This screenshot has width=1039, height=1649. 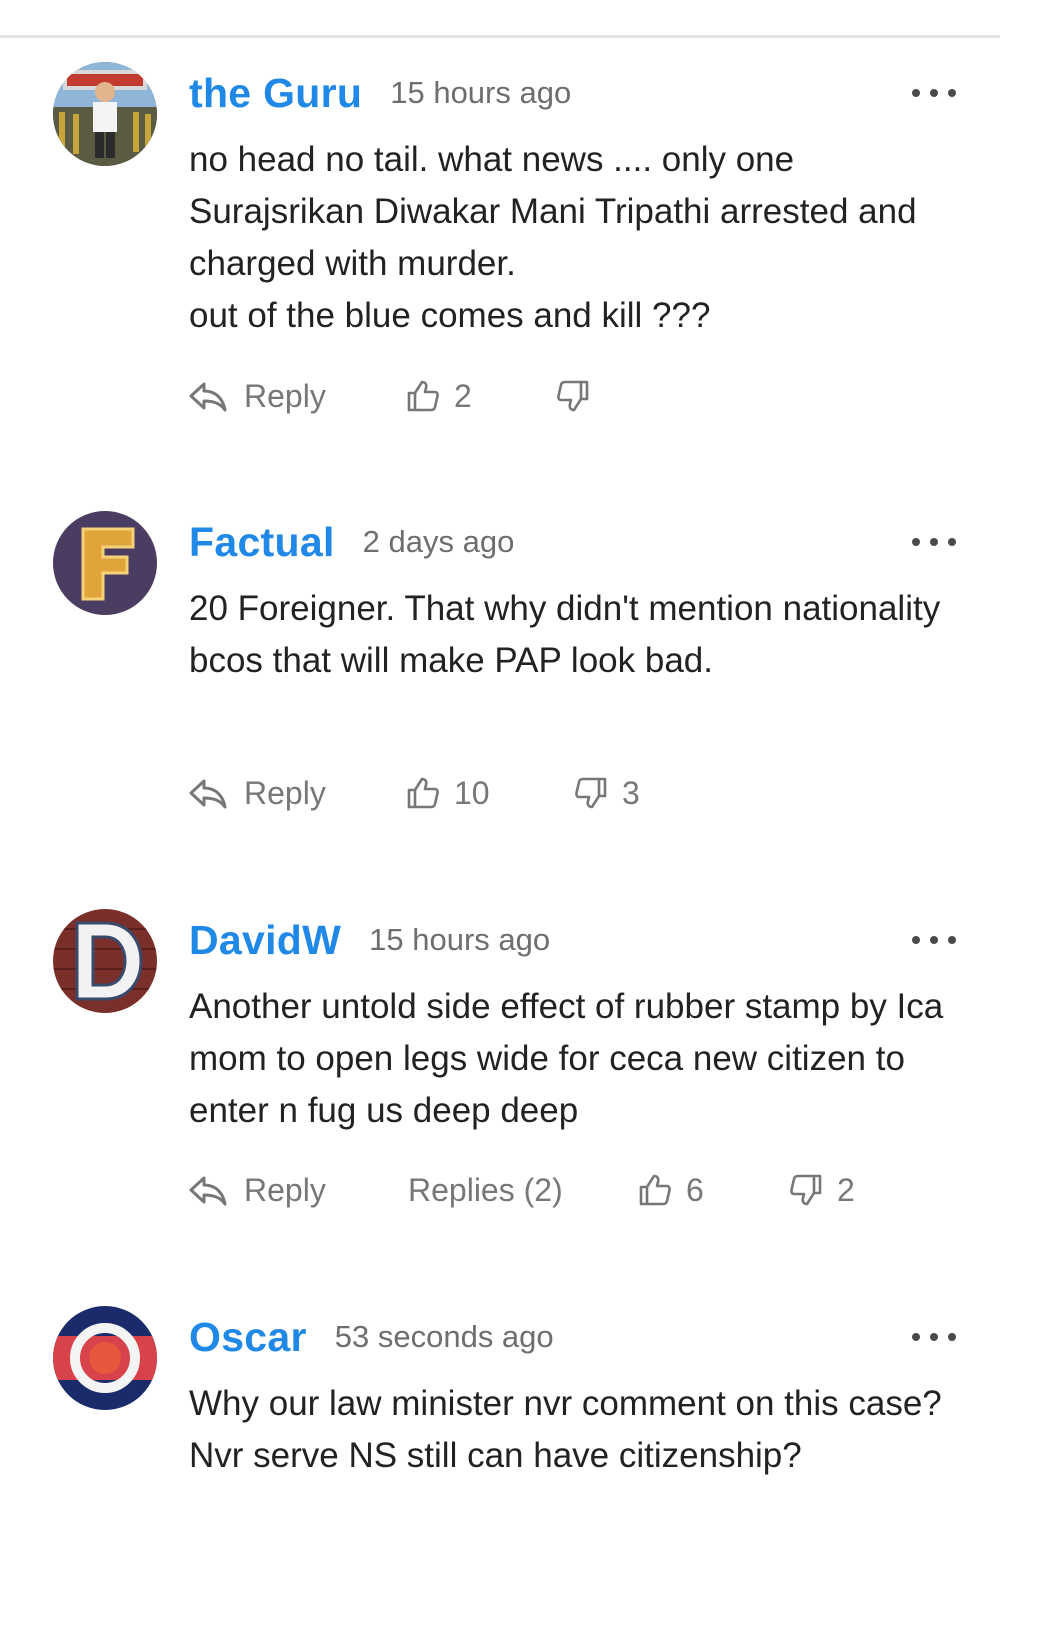 What do you see at coordinates (275, 93) in the screenshot?
I see `comment-author: the Guru` at bounding box center [275, 93].